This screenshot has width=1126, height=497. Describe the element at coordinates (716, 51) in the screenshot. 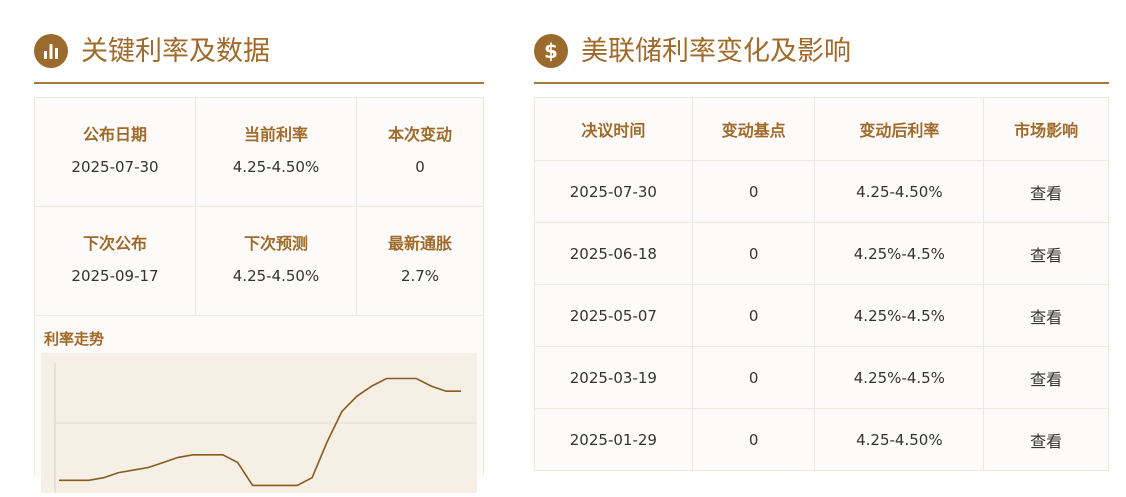

I see `fed-rate-title: 美联储利率变化及影响` at that location.